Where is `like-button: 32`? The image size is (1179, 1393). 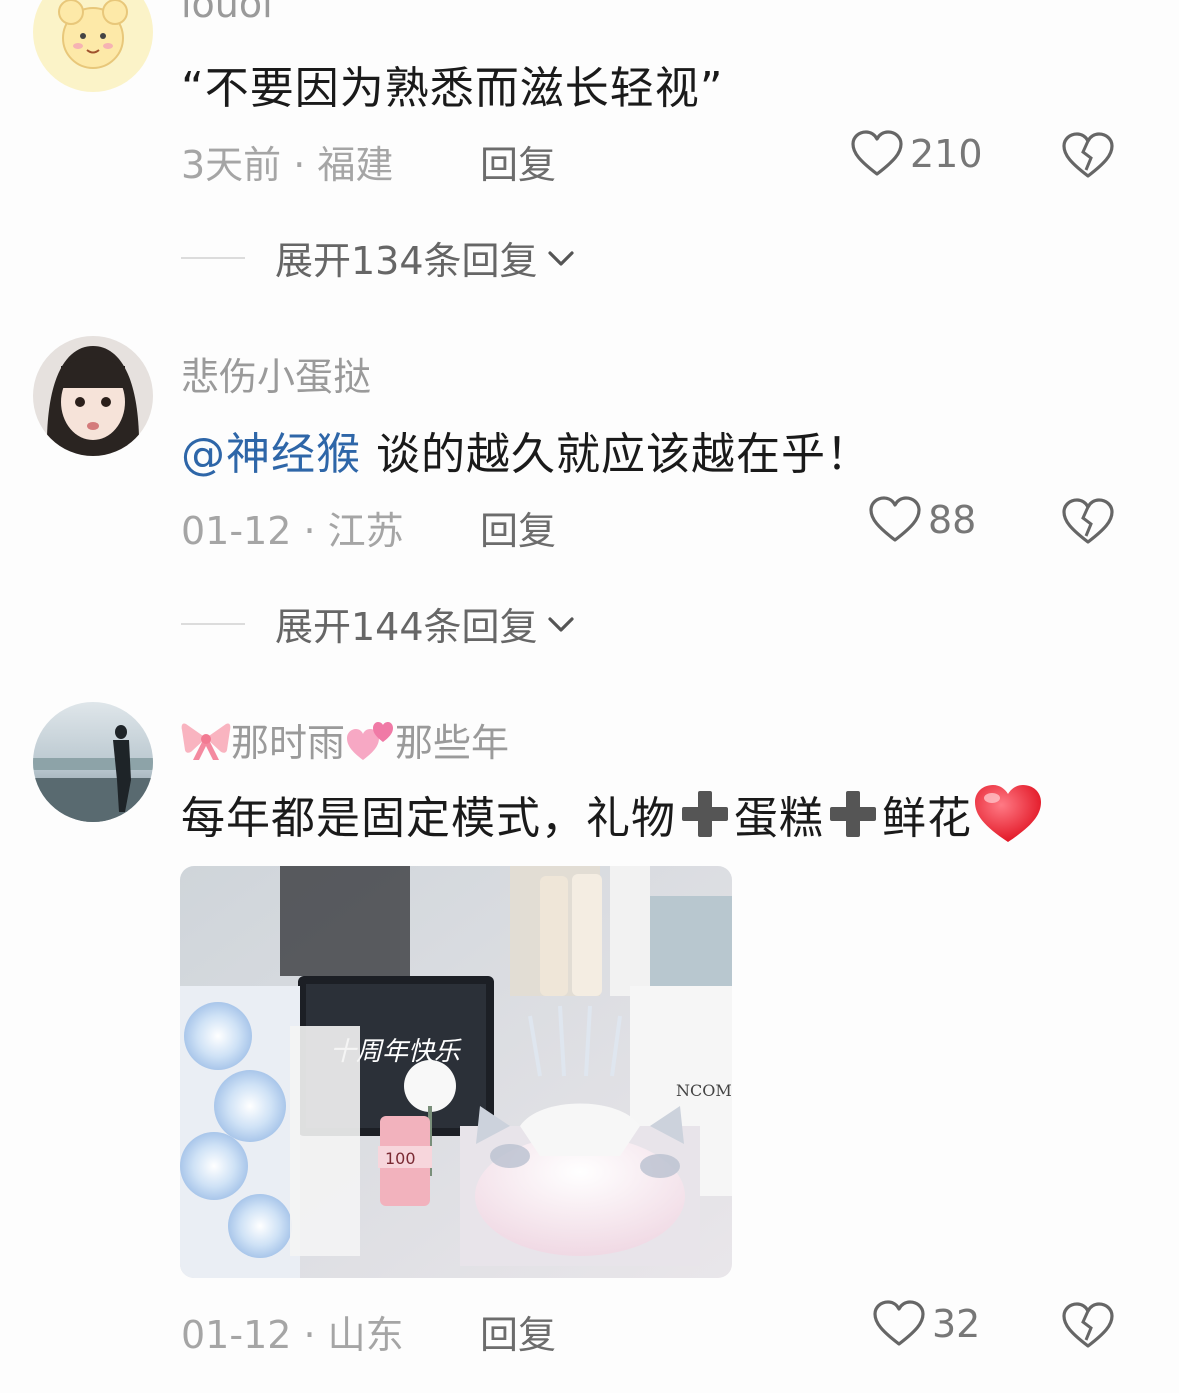 like-button: 32 is located at coordinates (926, 1324).